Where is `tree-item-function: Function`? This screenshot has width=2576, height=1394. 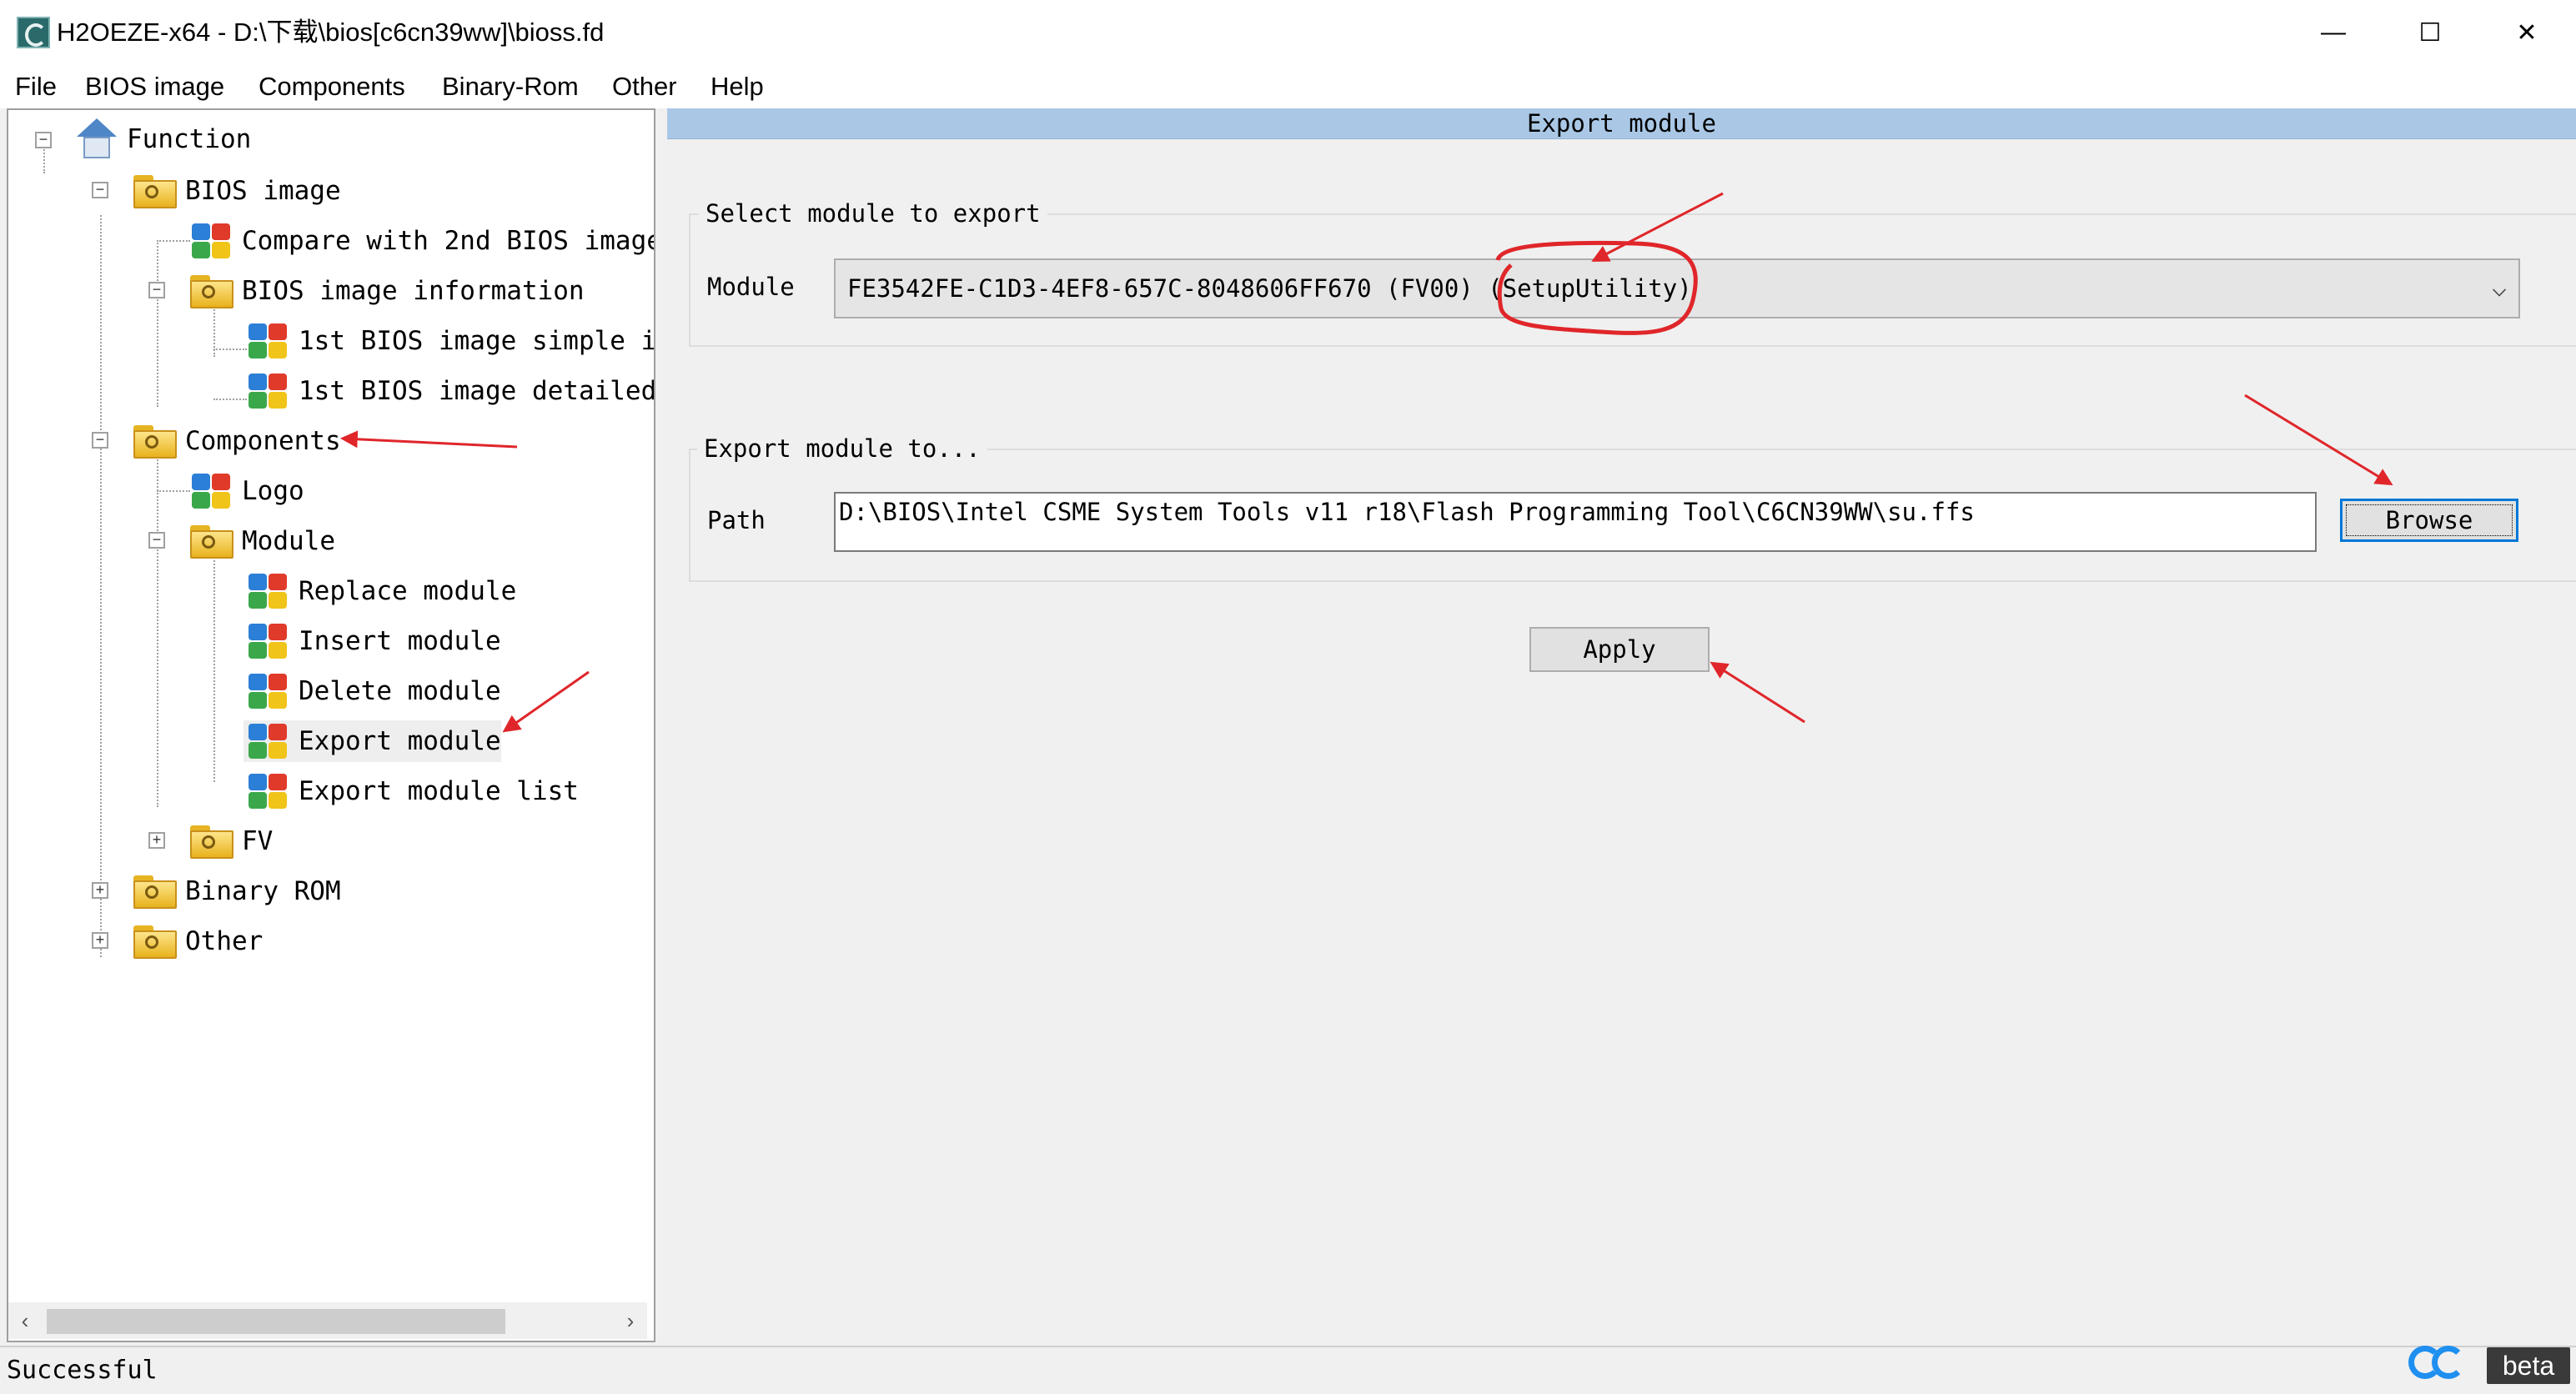
tree-item-function: Function is located at coordinates (161, 139).